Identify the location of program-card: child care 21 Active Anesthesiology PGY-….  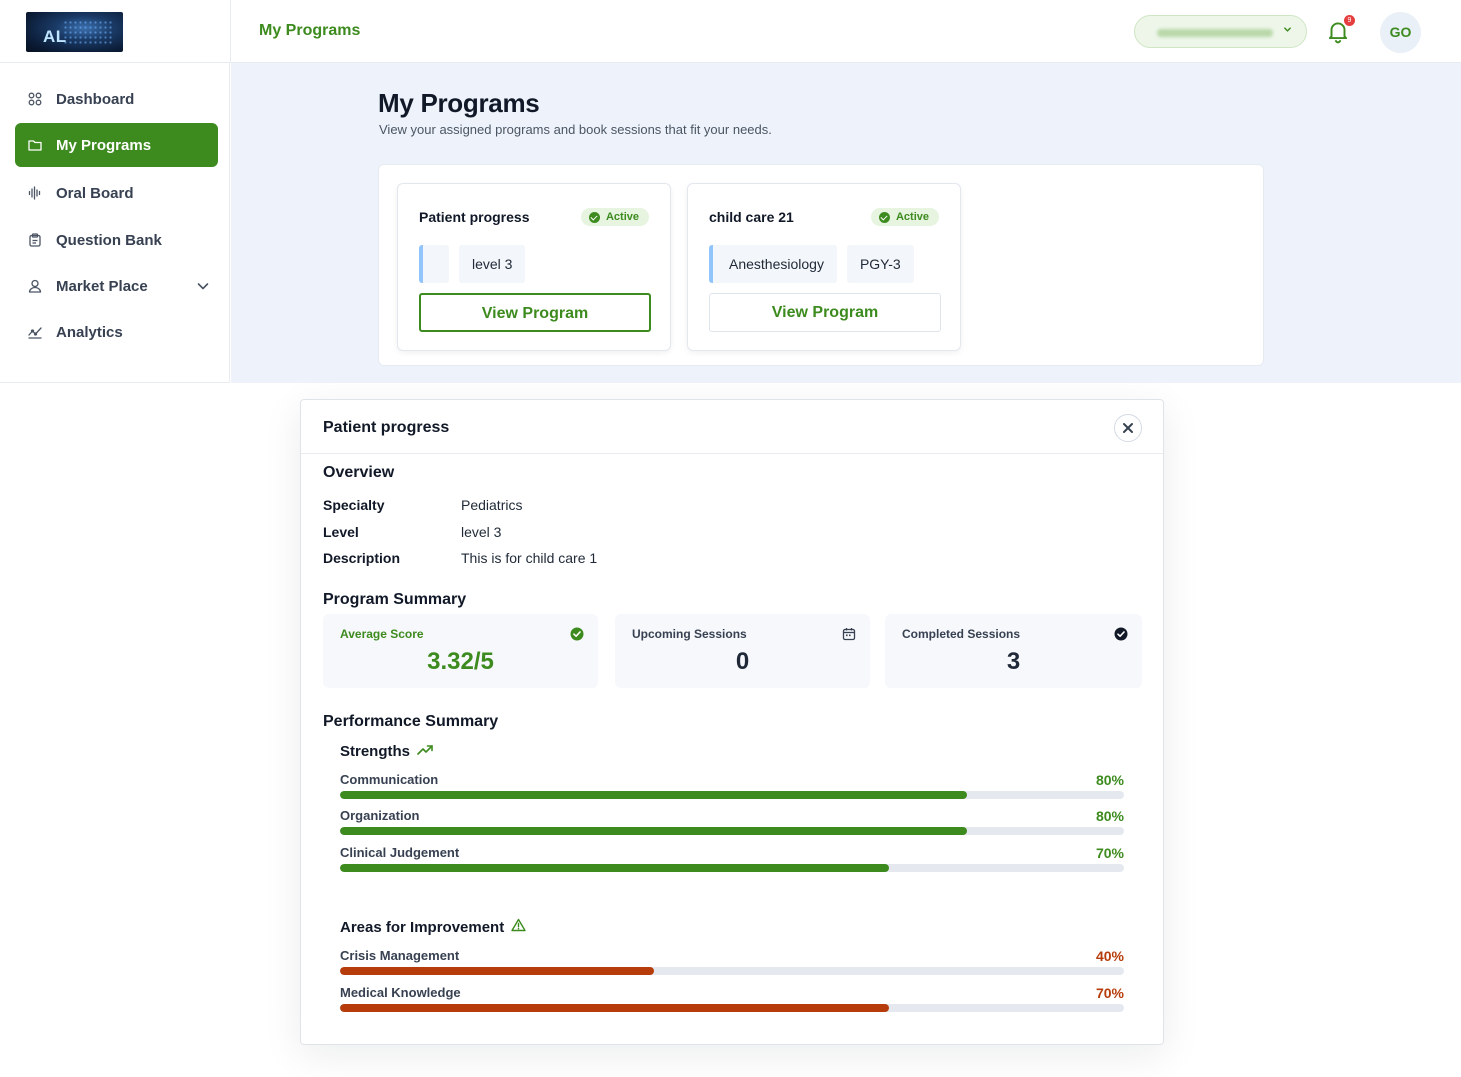
(824, 267).